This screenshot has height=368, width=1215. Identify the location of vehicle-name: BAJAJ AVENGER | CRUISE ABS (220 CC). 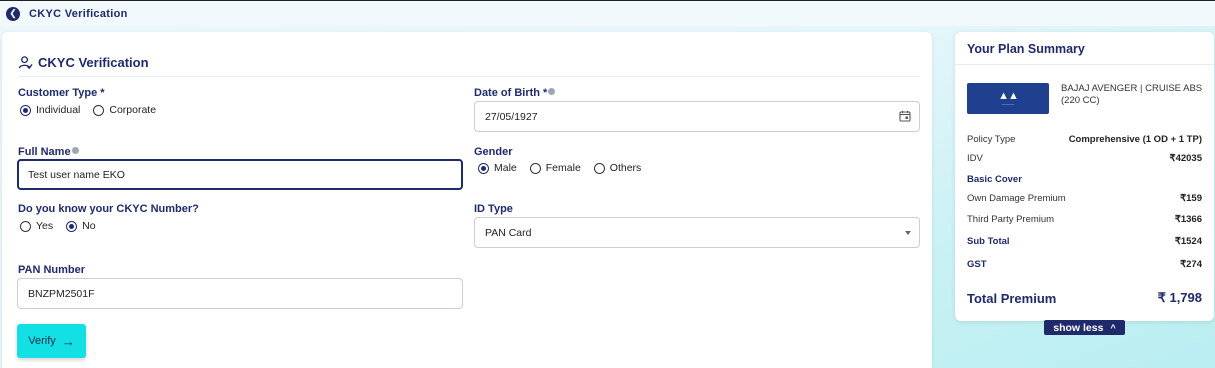
(1132, 94).